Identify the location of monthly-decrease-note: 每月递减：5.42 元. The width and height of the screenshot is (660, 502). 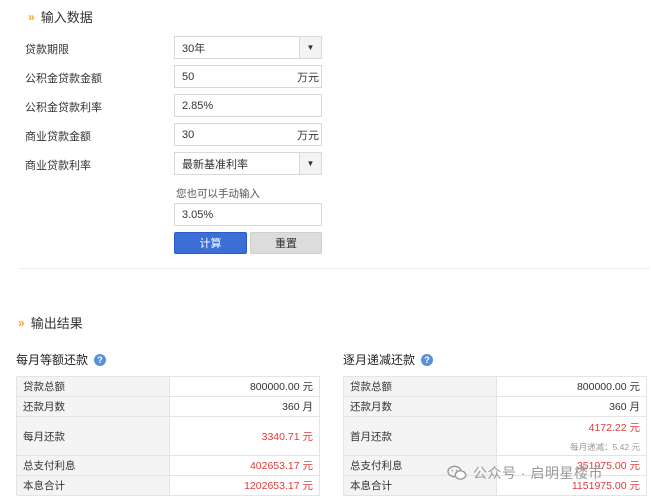
(605, 446).